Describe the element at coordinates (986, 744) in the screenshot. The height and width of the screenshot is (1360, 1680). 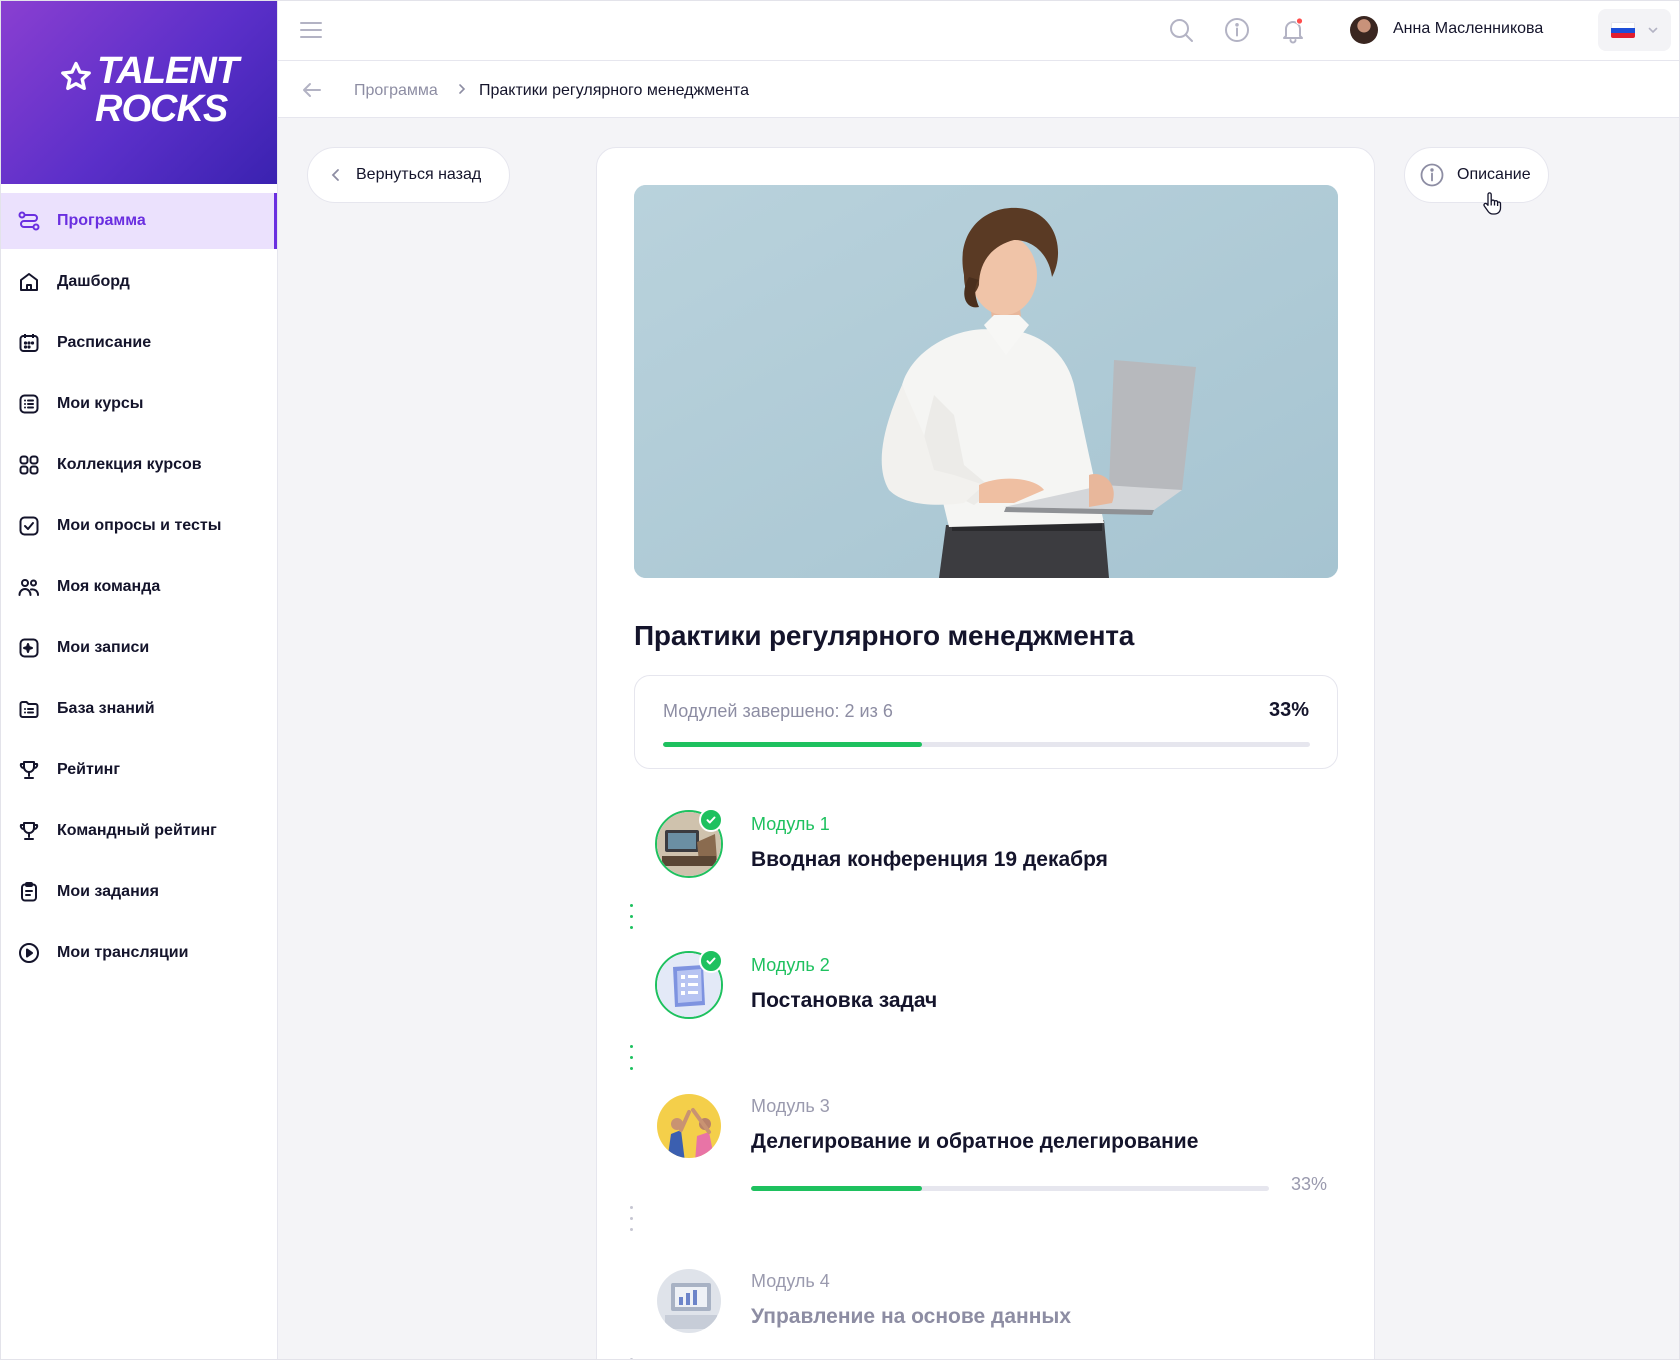
I see `progress-bar-track` at that location.